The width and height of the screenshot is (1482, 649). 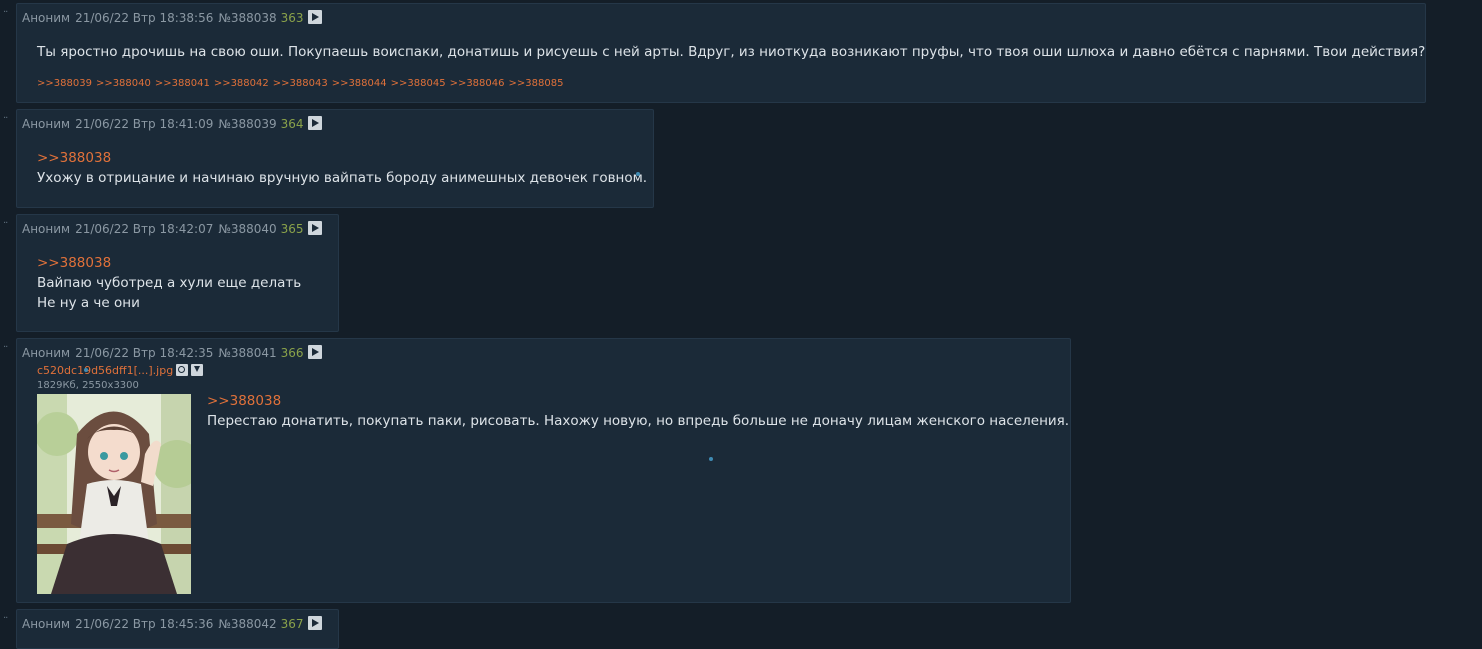 I want to click on reply-link: >>388046, so click(x=477, y=83).